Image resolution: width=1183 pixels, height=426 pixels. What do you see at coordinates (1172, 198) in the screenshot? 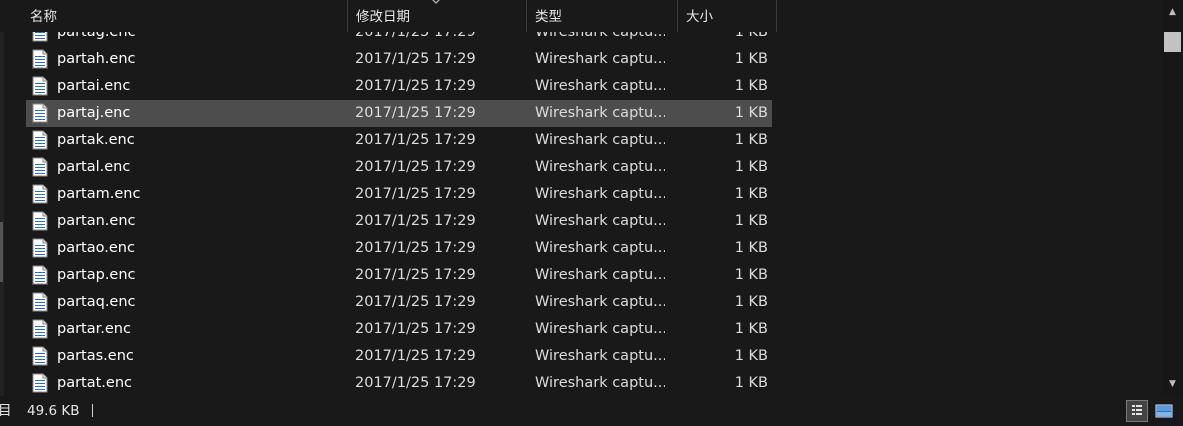
I see `vertical-scrollbar: ▲ ▼` at bounding box center [1172, 198].